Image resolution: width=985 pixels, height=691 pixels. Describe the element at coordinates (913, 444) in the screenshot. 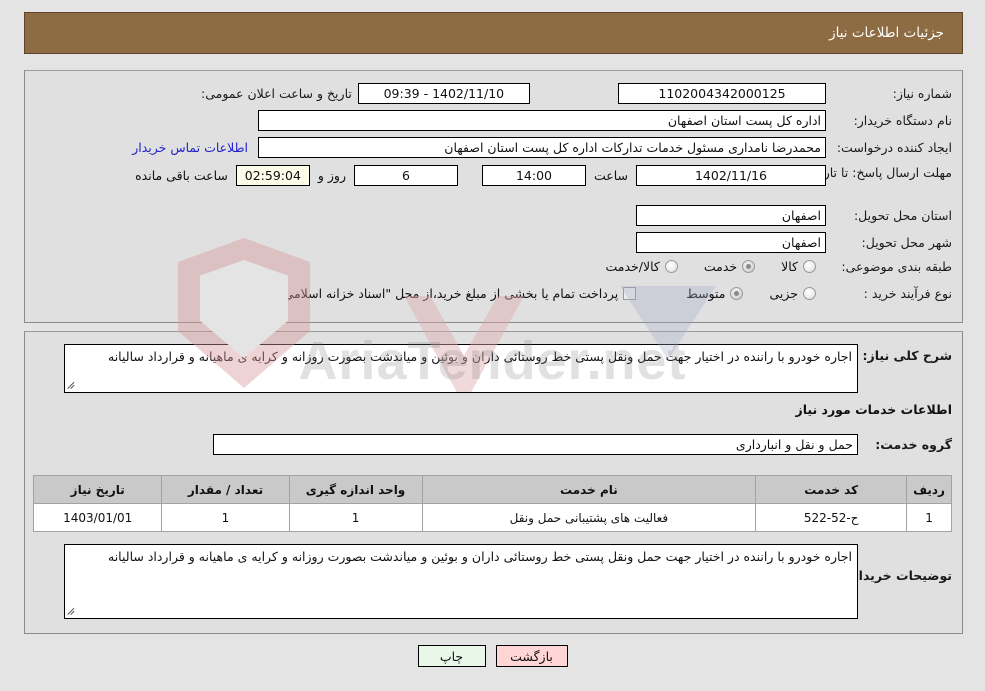

I see `service-group-label: گروه خدمت:` at that location.